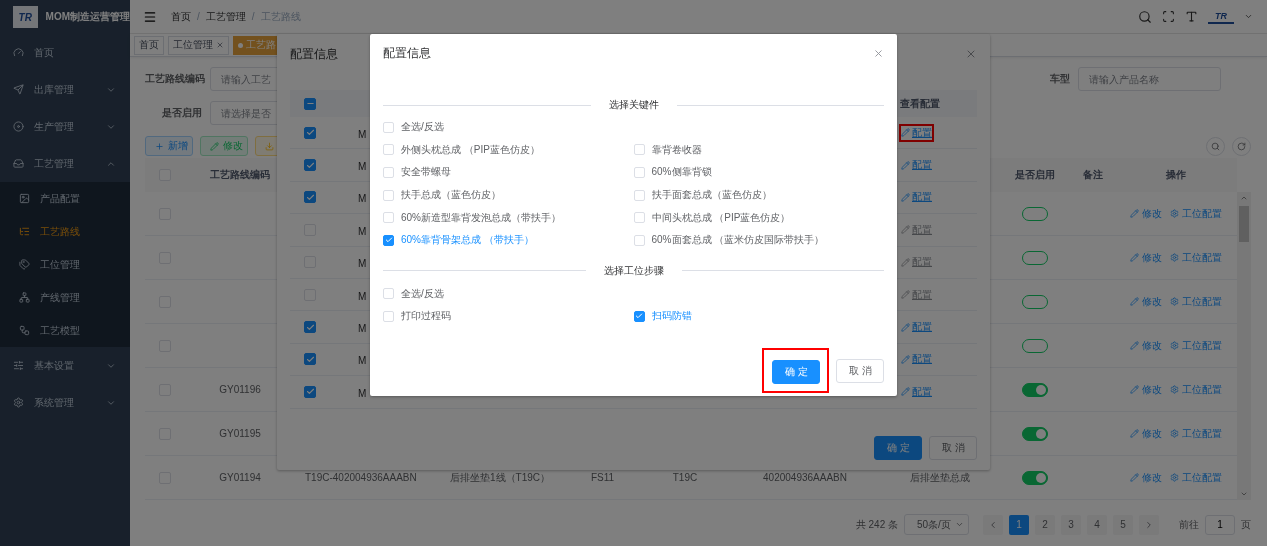 The image size is (1267, 546). Describe the element at coordinates (198, 45) in the screenshot. I see `tab-tag: 工位管理` at that location.